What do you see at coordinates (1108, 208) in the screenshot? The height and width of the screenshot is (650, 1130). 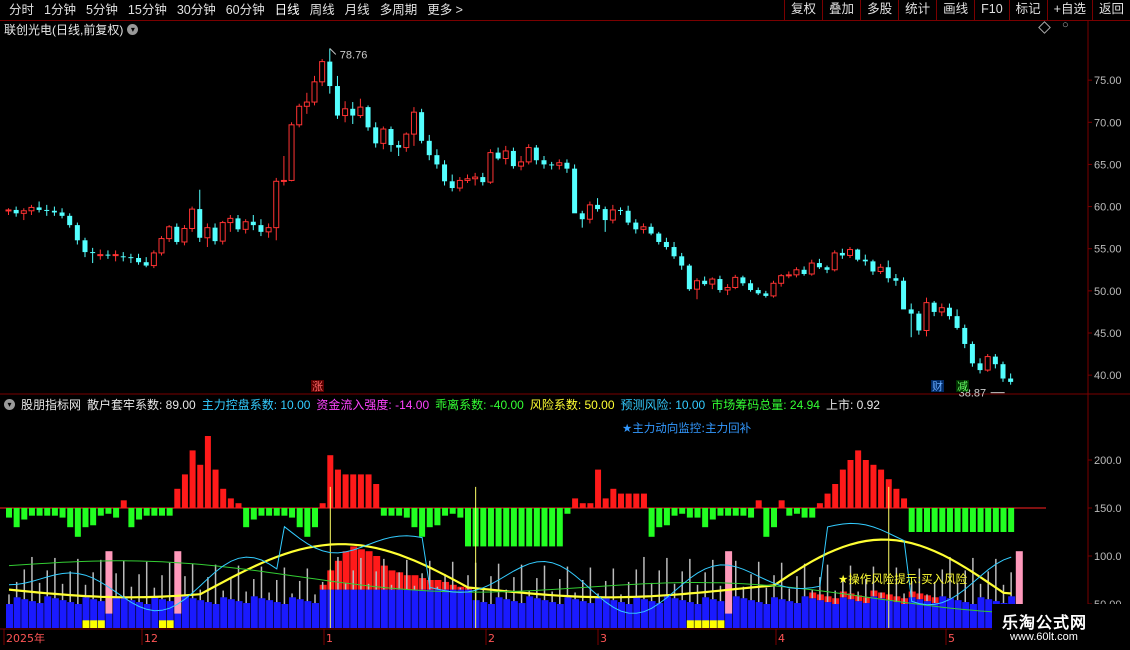 I see `price-tick-label: 60.00` at bounding box center [1108, 208].